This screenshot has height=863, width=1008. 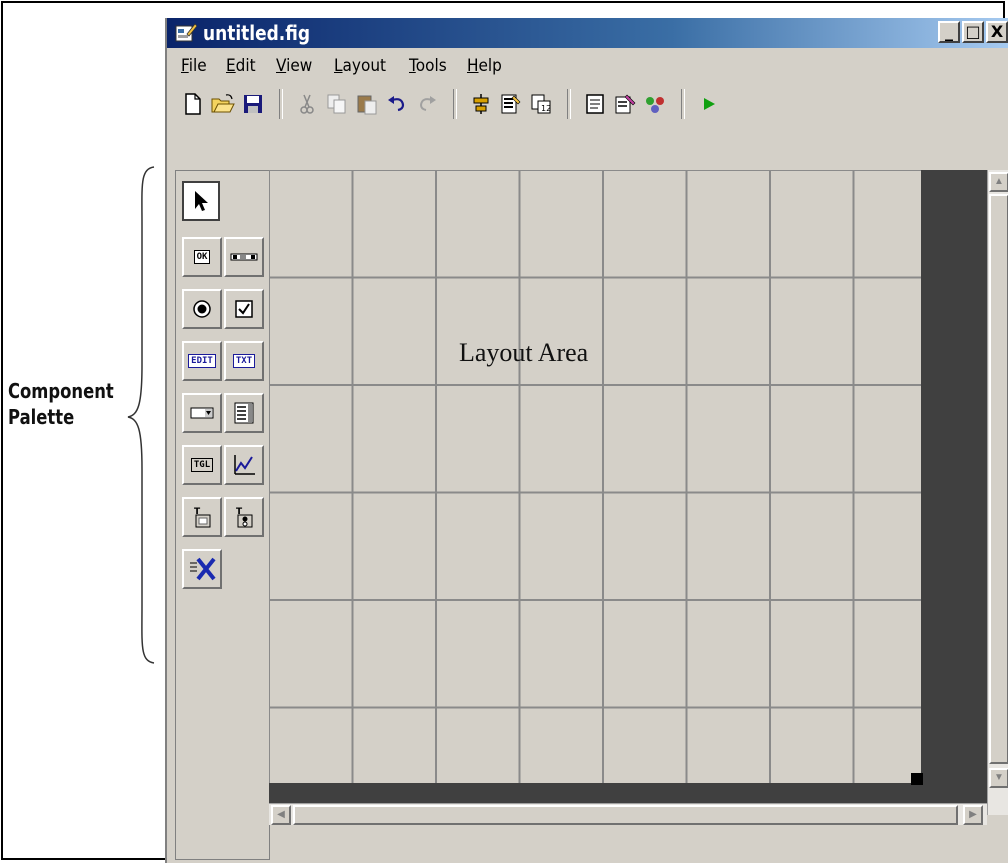 I want to click on menu-help: Help, so click(x=484, y=66).